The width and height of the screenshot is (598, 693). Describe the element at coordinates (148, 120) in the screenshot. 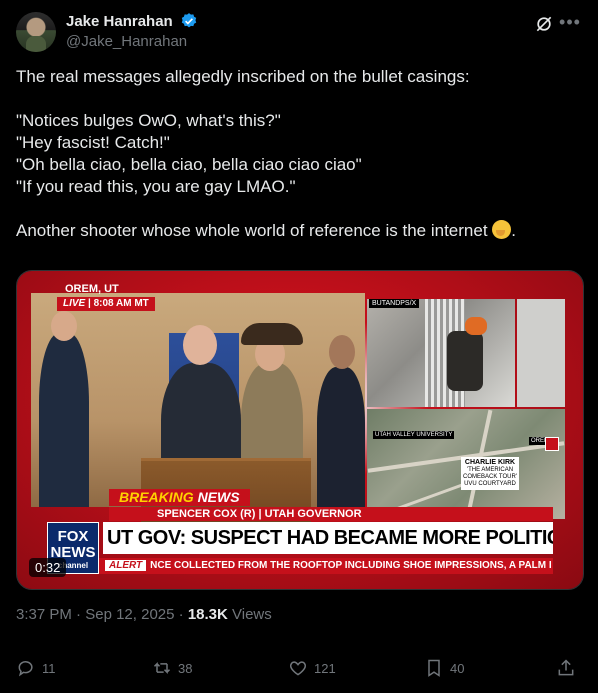

I see `tweet-line: "Notices bulges OwO, what's this?"` at that location.